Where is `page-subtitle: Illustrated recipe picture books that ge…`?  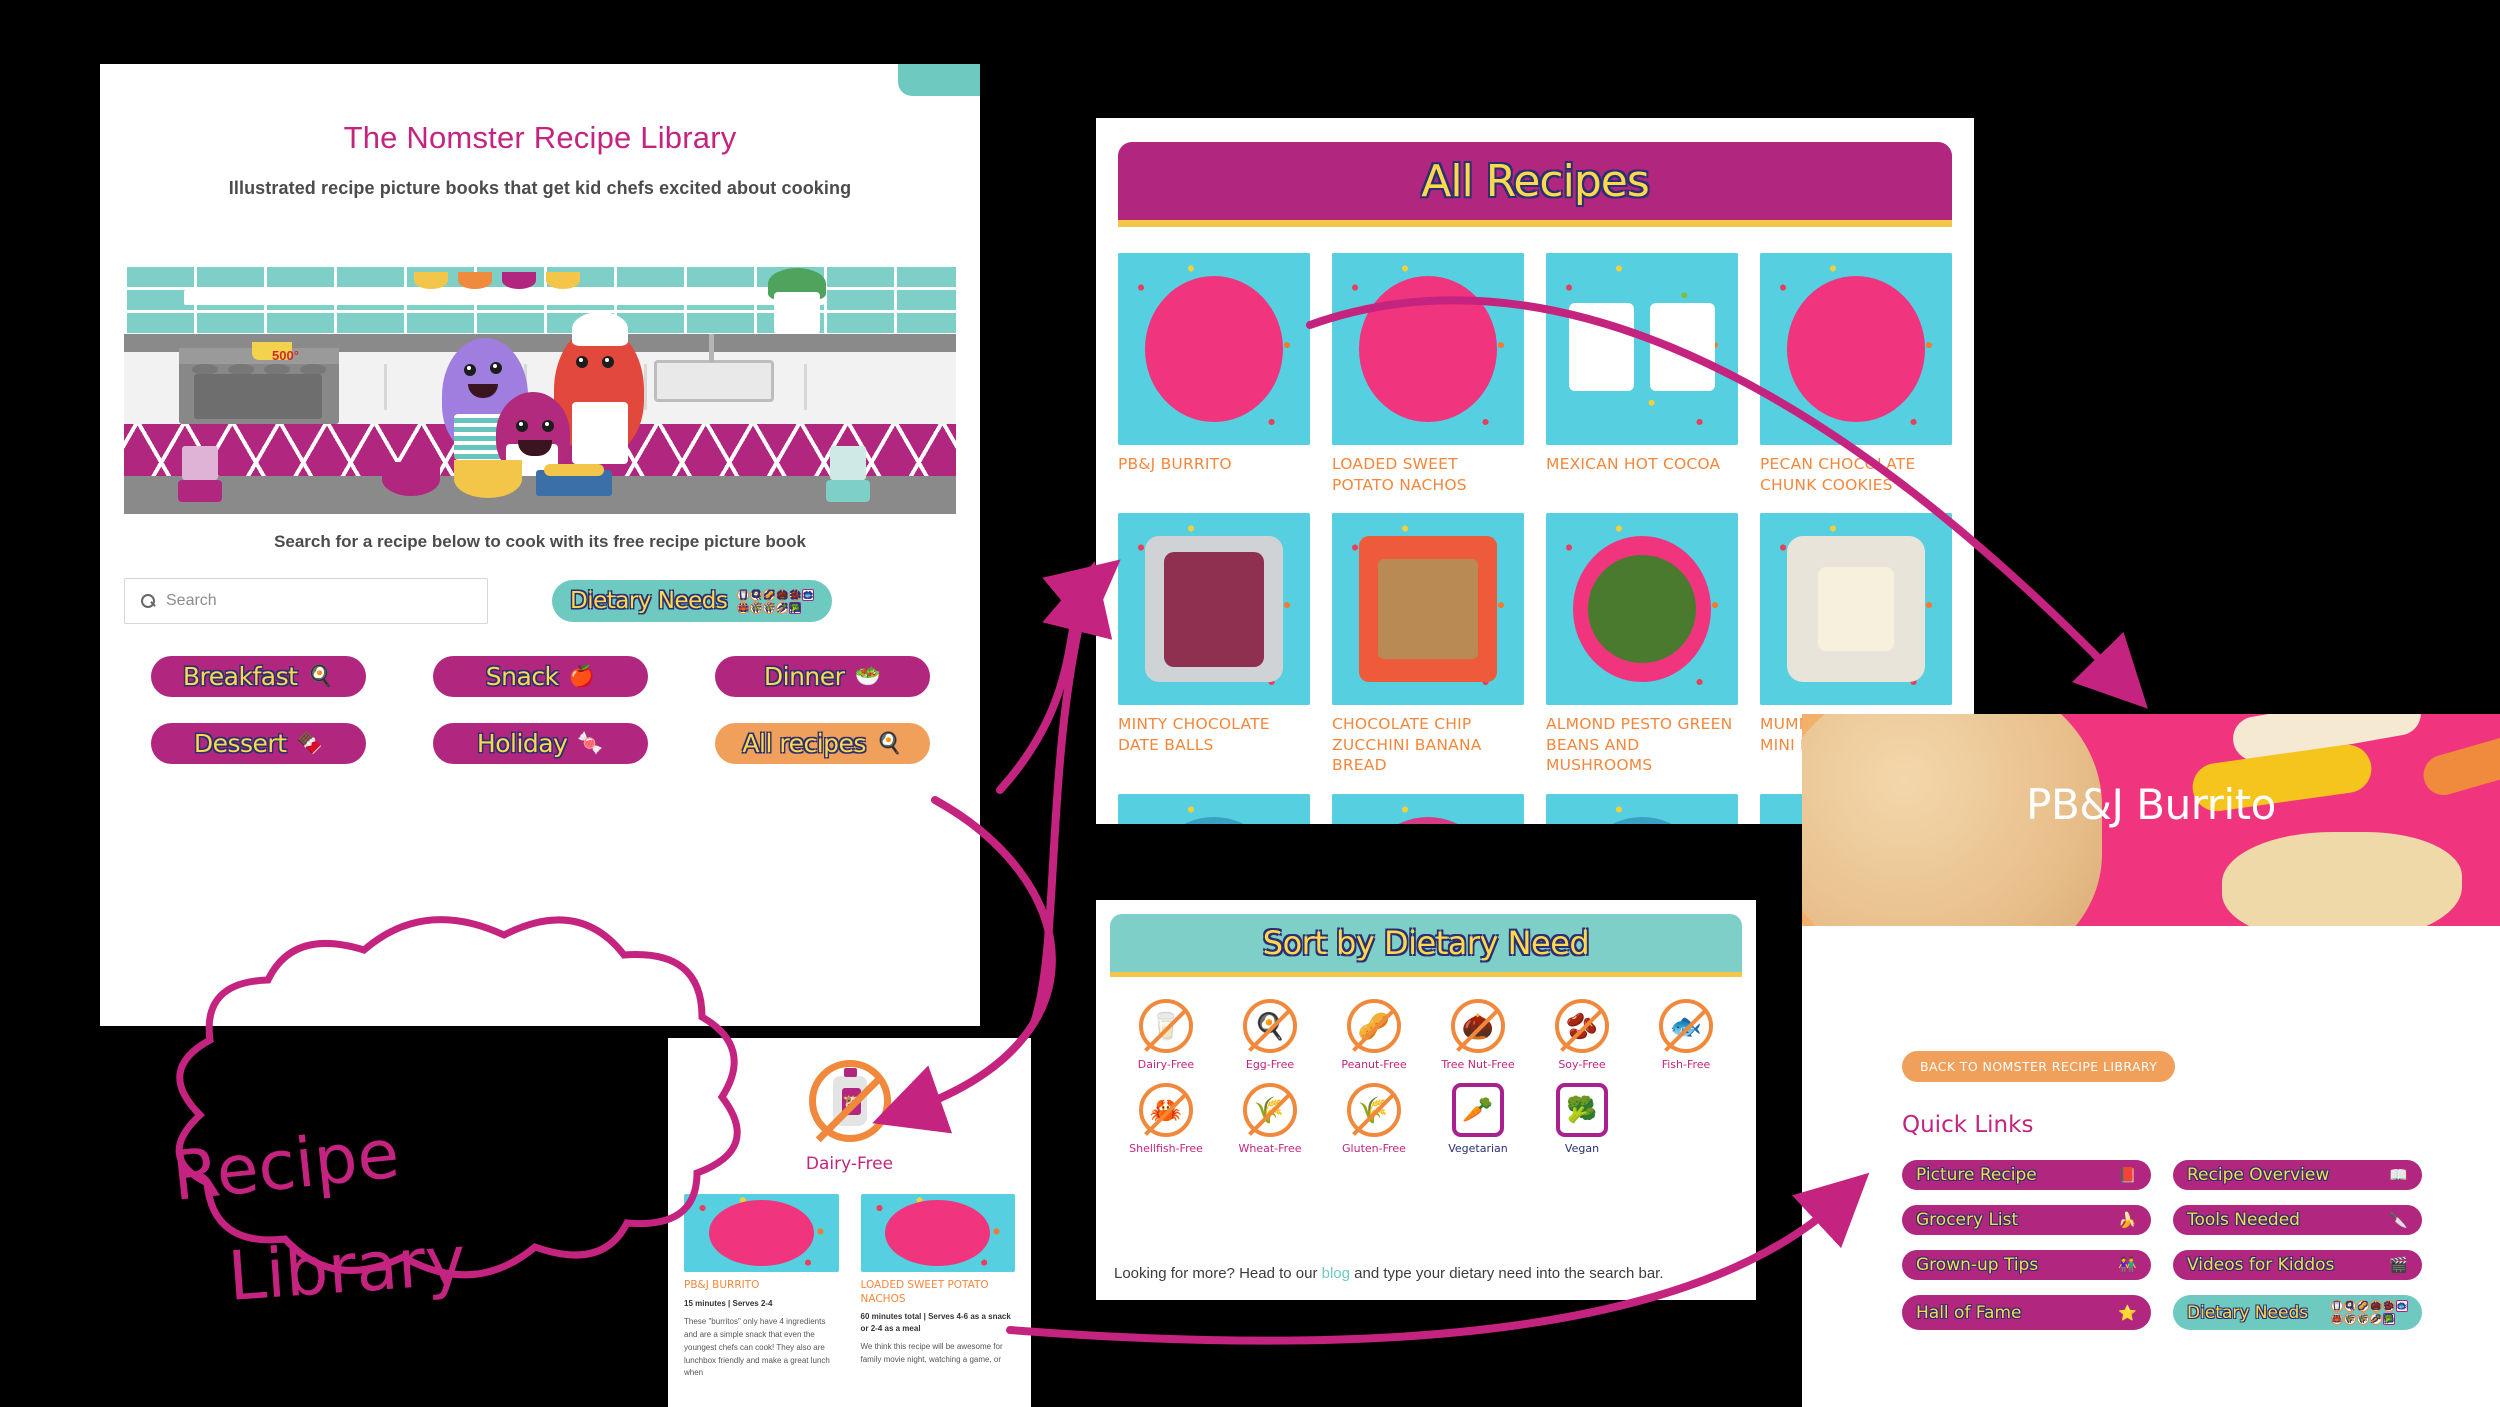
page-subtitle: Illustrated recipe picture books that ge… is located at coordinates (540, 188).